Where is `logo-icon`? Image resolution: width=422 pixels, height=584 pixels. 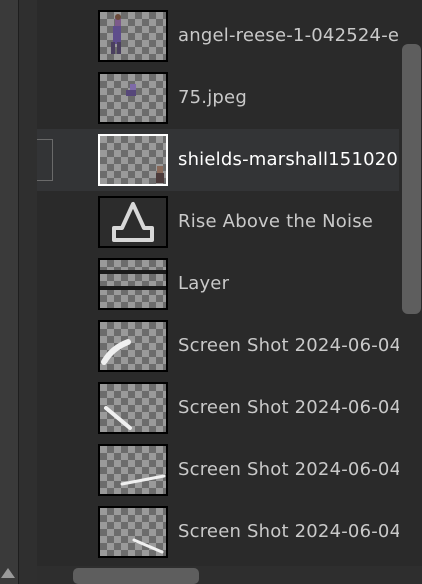
logo-icon is located at coordinates (133, 222).